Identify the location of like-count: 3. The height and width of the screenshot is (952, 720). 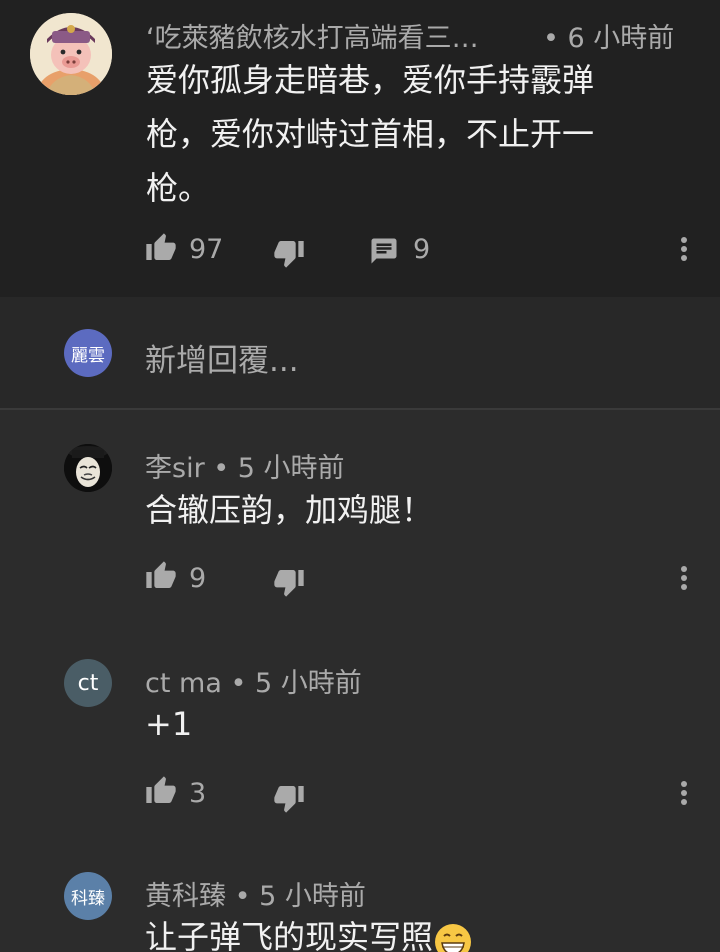
(198, 793).